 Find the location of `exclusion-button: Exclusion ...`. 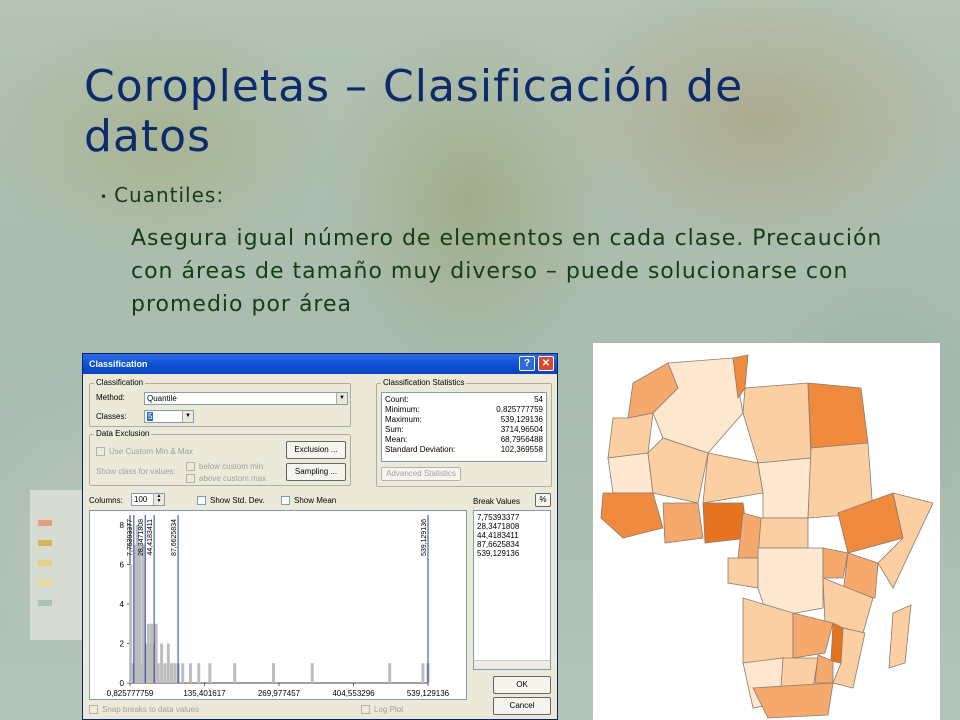

exclusion-button: Exclusion ... is located at coordinates (316, 450).